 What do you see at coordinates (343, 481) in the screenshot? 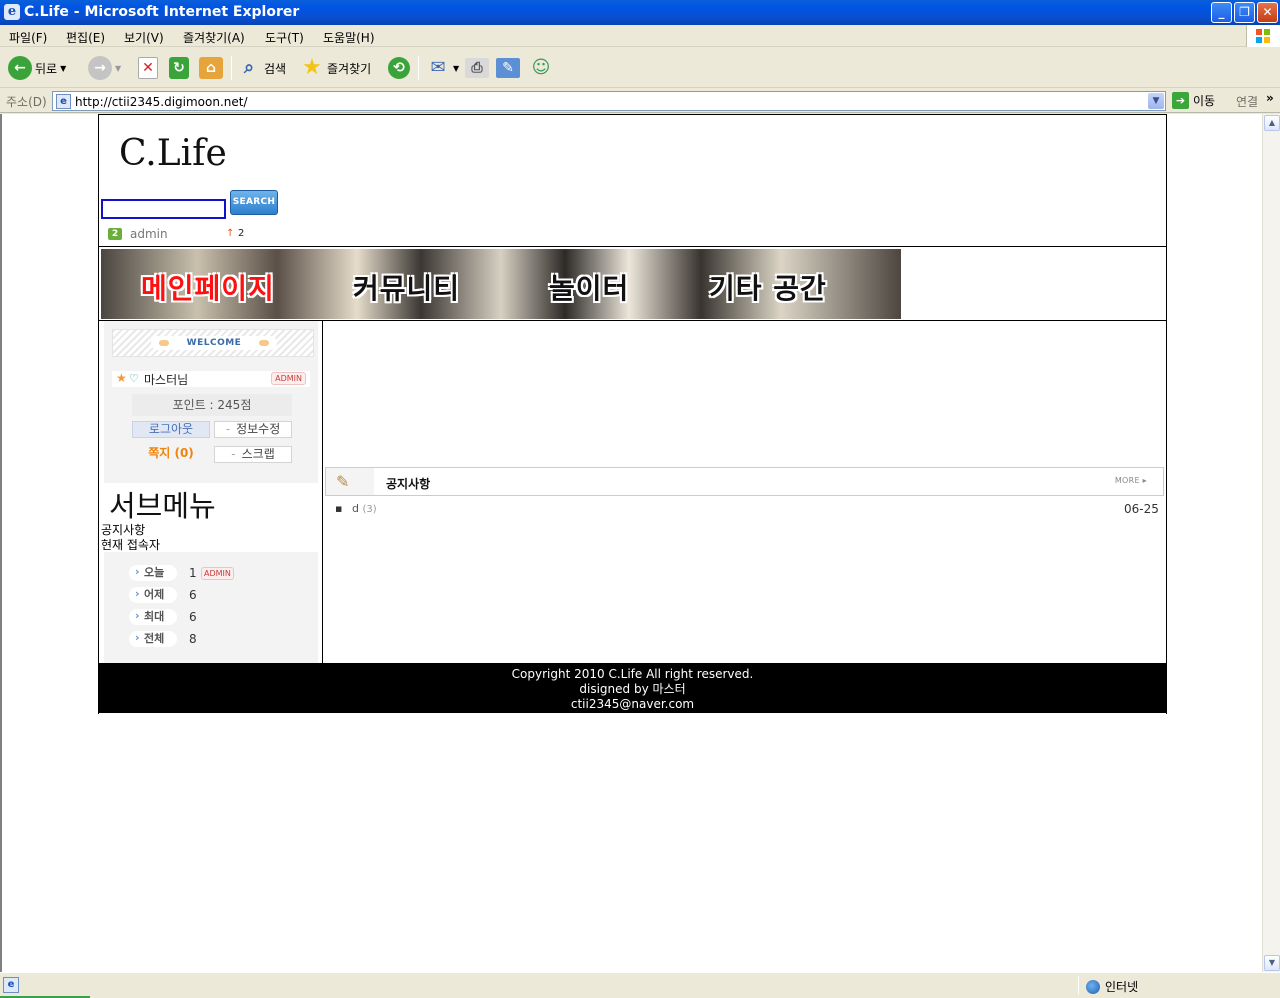
I see `brush-icon: ✎` at bounding box center [343, 481].